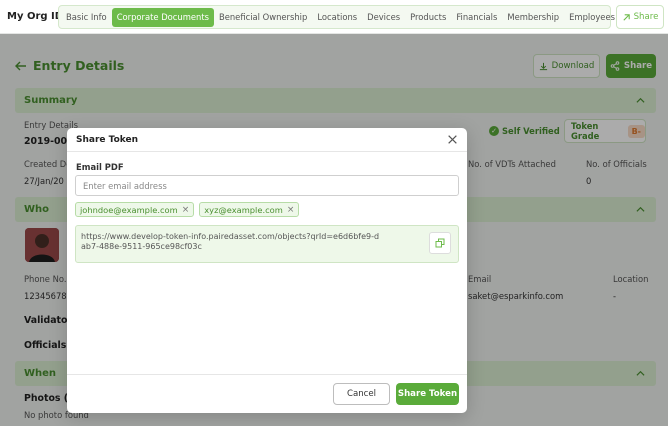 The width and height of the screenshot is (668, 426). I want to click on email-pdf-label: Email PDF, so click(100, 167).